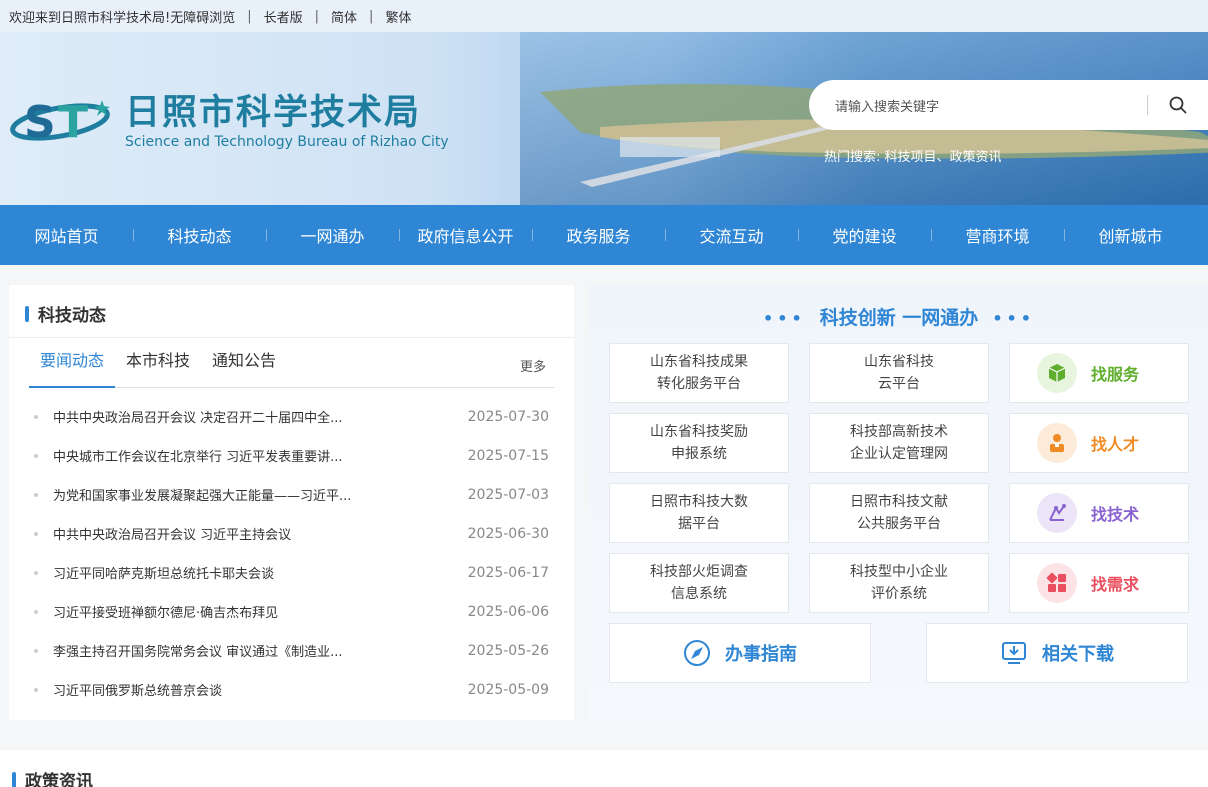  I want to click on platform-line2: 云平台, so click(899, 384).